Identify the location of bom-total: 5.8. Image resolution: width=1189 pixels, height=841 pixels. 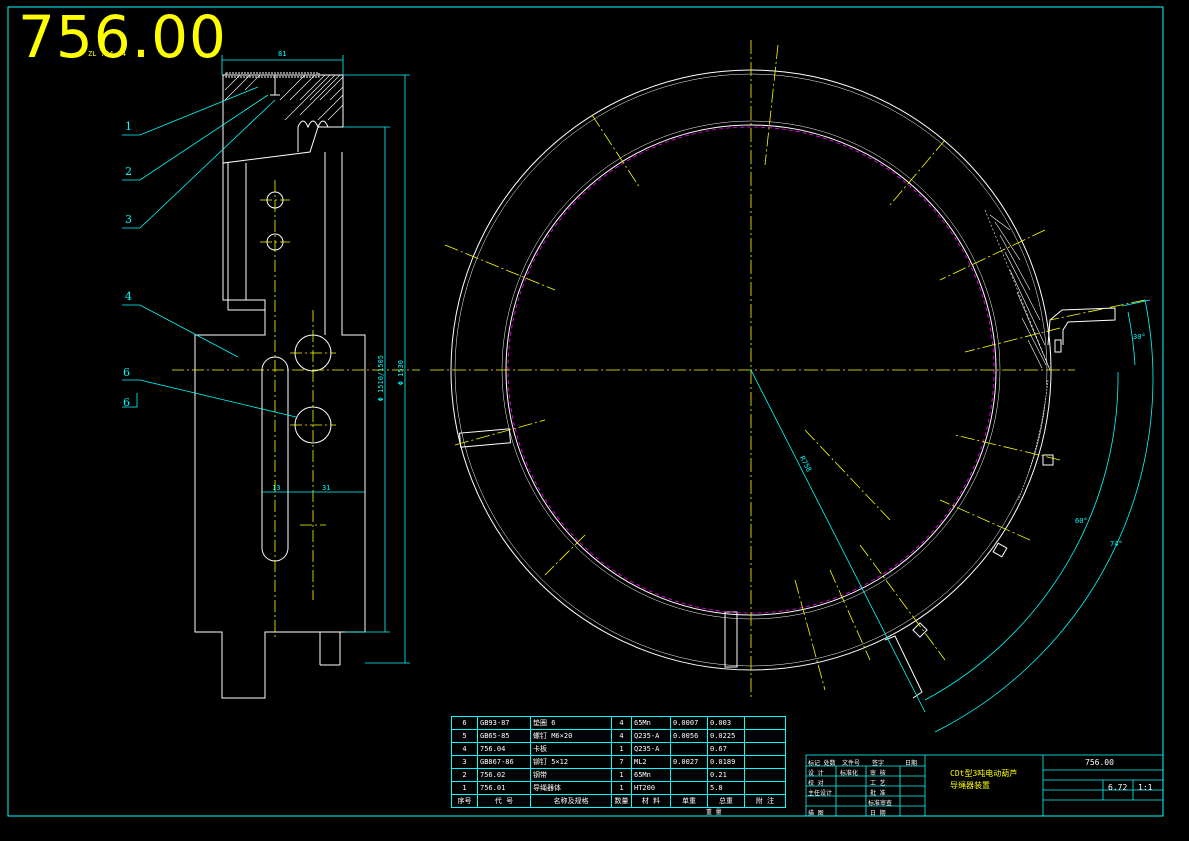
(726, 788).